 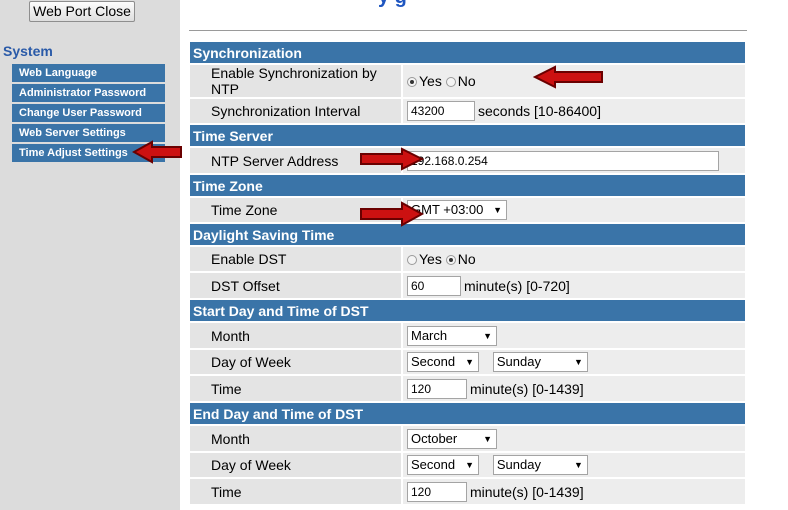 I want to click on start-day-select: Sunday ▼, so click(x=540, y=362).